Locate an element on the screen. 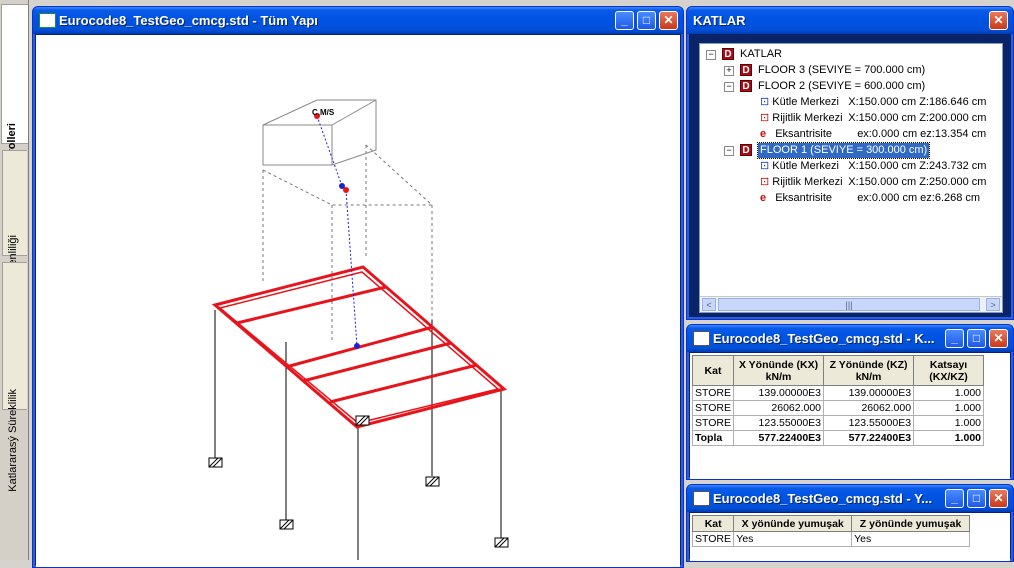 This screenshot has width=1014, height=568. table-cell: 123.55000E3 is located at coordinates (778, 423).